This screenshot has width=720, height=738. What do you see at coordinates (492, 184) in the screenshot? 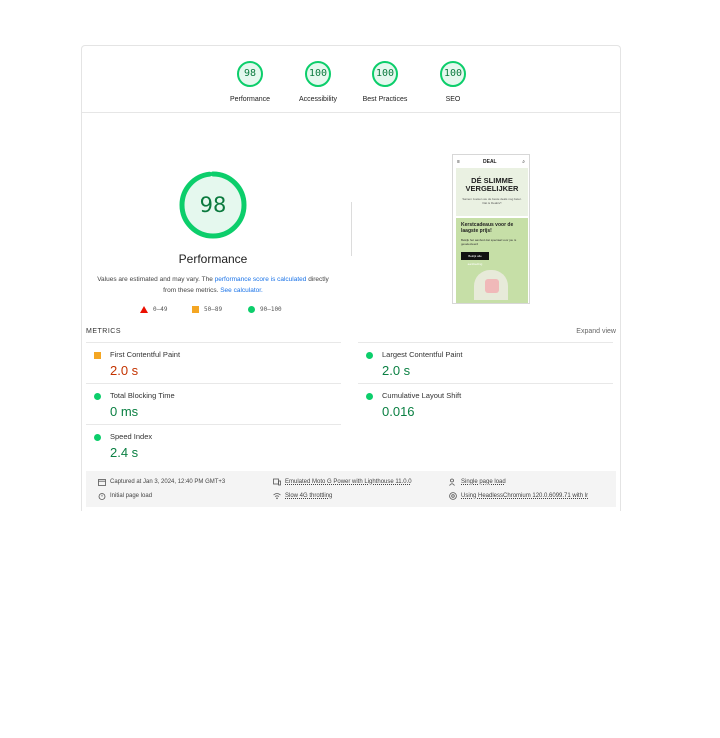
I see `hero-title: DÉ SLIMME VERGELIJKER` at bounding box center [492, 184].